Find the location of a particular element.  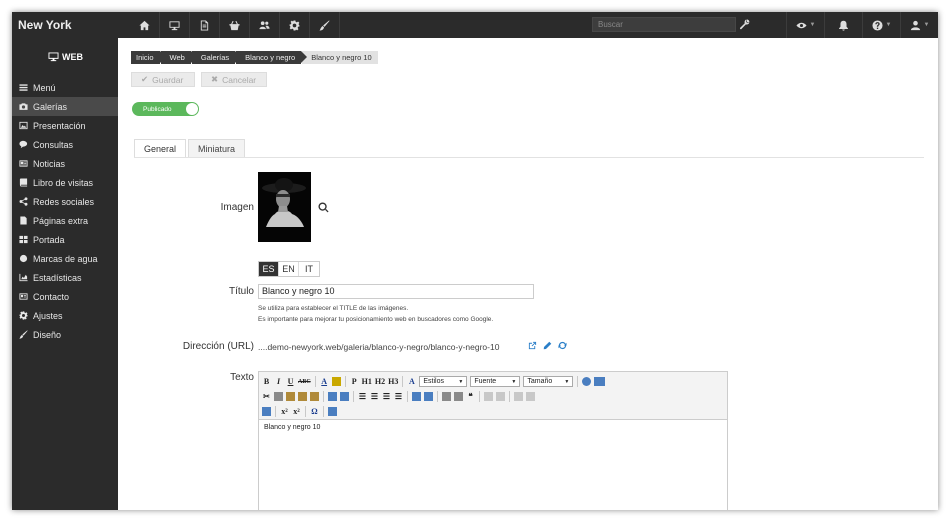

wrench-icon is located at coordinates (744, 24).